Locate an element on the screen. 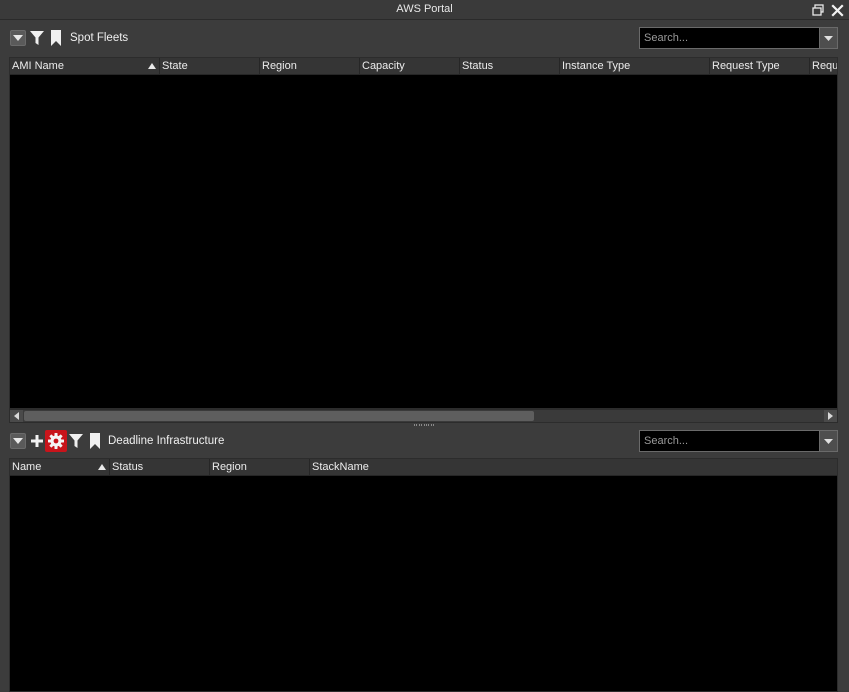 Image resolution: width=849 pixels, height=692 pixels. restore-window-icon is located at coordinates (818, 10).